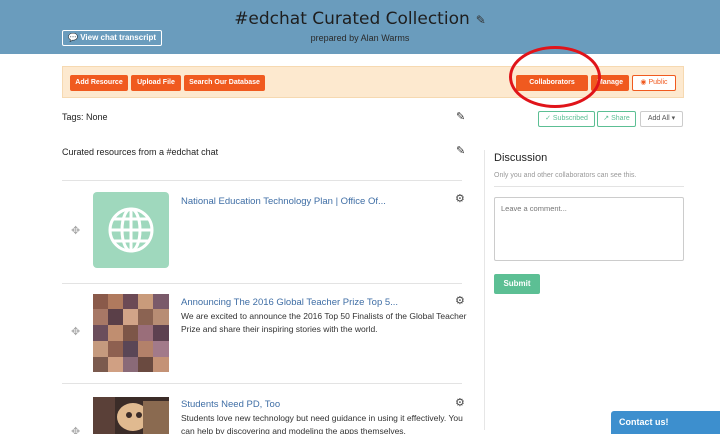  What do you see at coordinates (589, 186) in the screenshot?
I see `discussion-divider` at bounding box center [589, 186].